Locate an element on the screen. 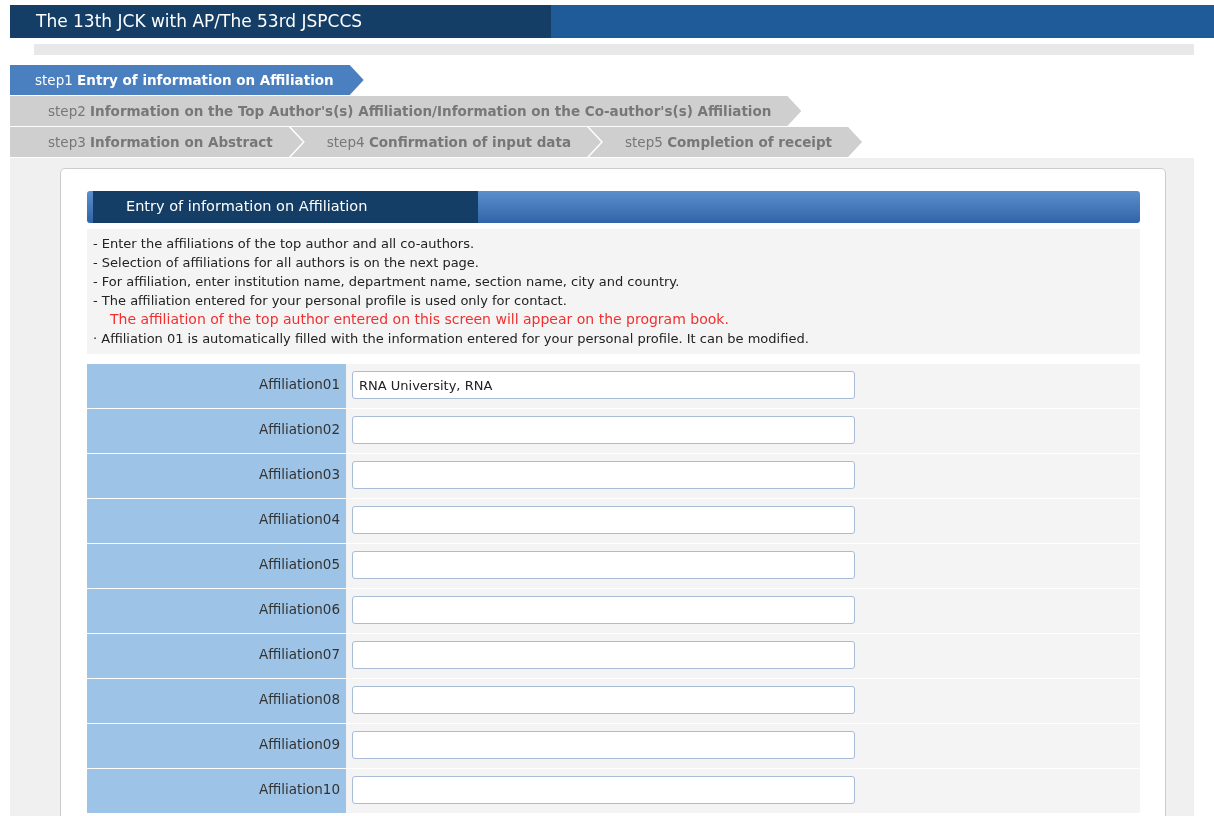 Image resolution: width=1214 pixels, height=816 pixels. field-label: Affiliation07 is located at coordinates (216, 656).